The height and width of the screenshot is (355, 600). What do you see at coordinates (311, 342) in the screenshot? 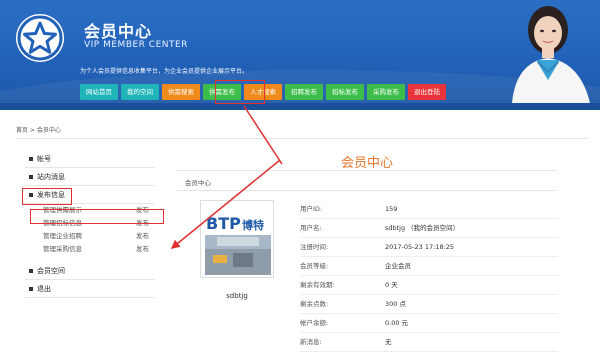
I see `info-label: 新消息:` at bounding box center [311, 342].